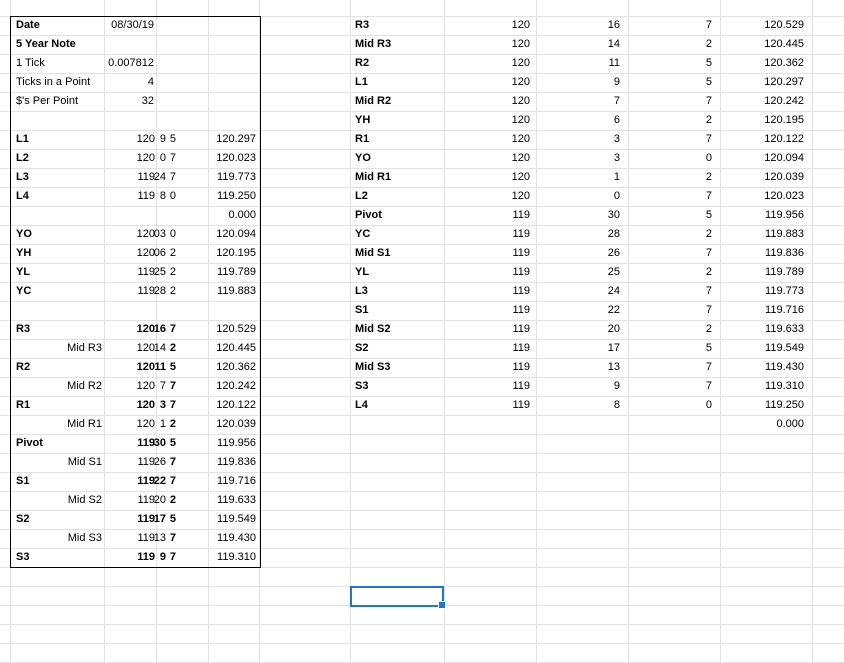 The width and height of the screenshot is (844, 663). What do you see at coordinates (230, 443) in the screenshot?
I see `pivot-price: 119.956` at bounding box center [230, 443].